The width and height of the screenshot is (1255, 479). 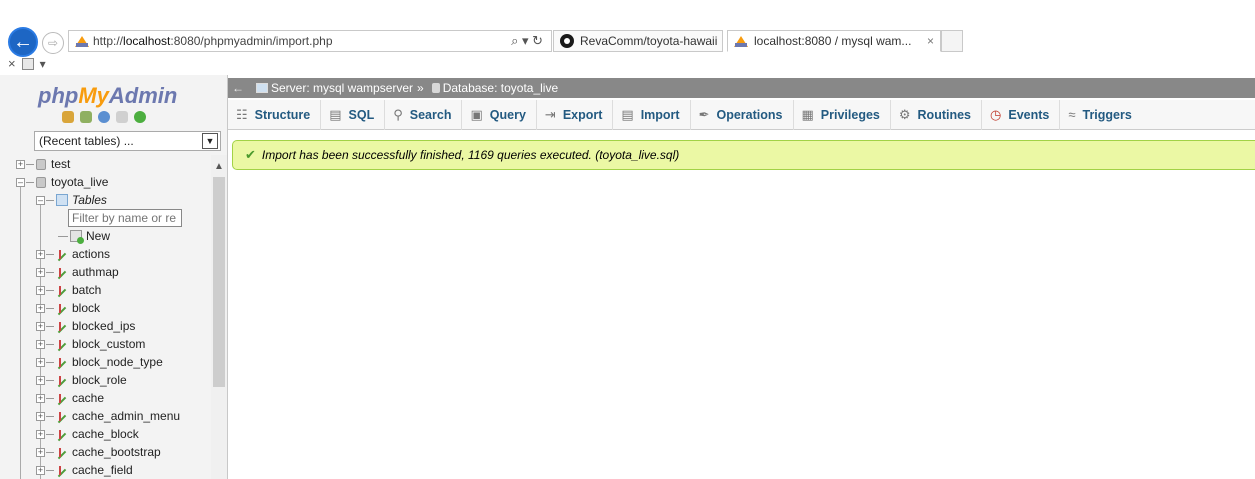 I want to click on settings-icon, so click(x=140, y=117).